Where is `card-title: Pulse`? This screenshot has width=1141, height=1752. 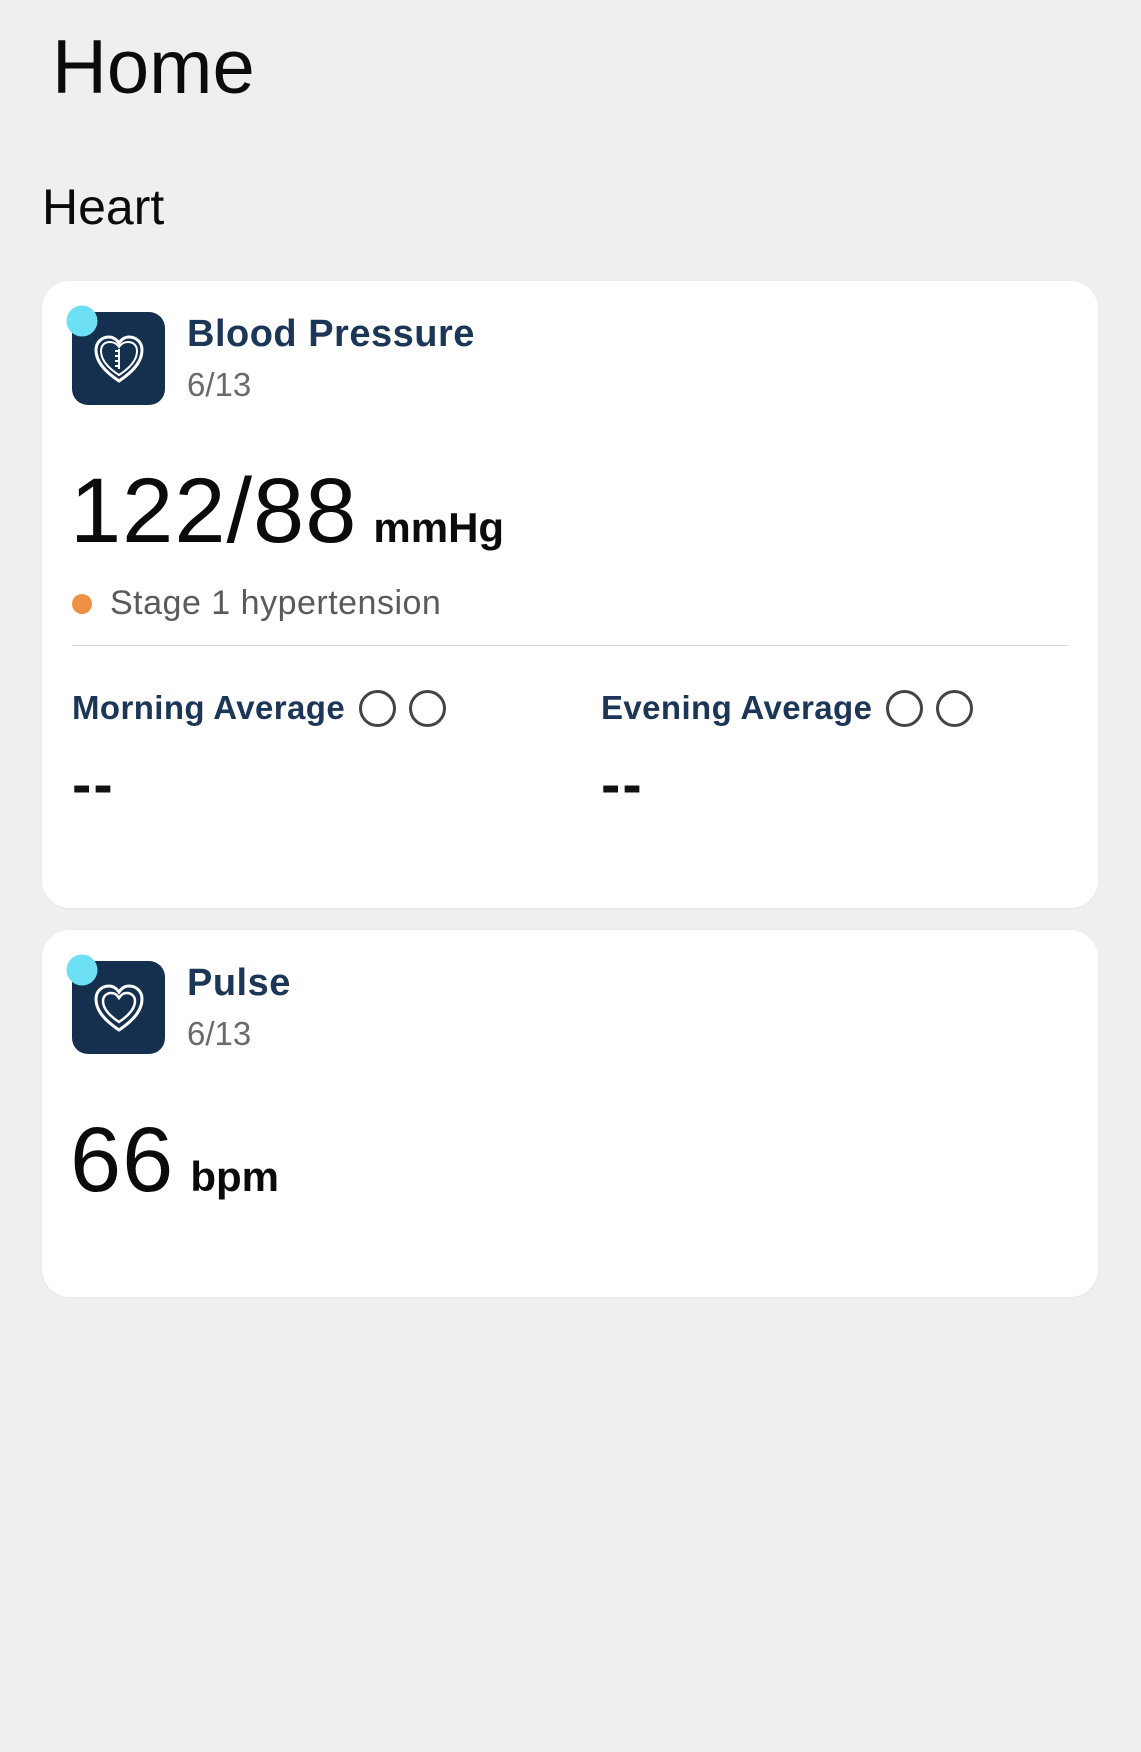
card-title: Pulse is located at coordinates (239, 983).